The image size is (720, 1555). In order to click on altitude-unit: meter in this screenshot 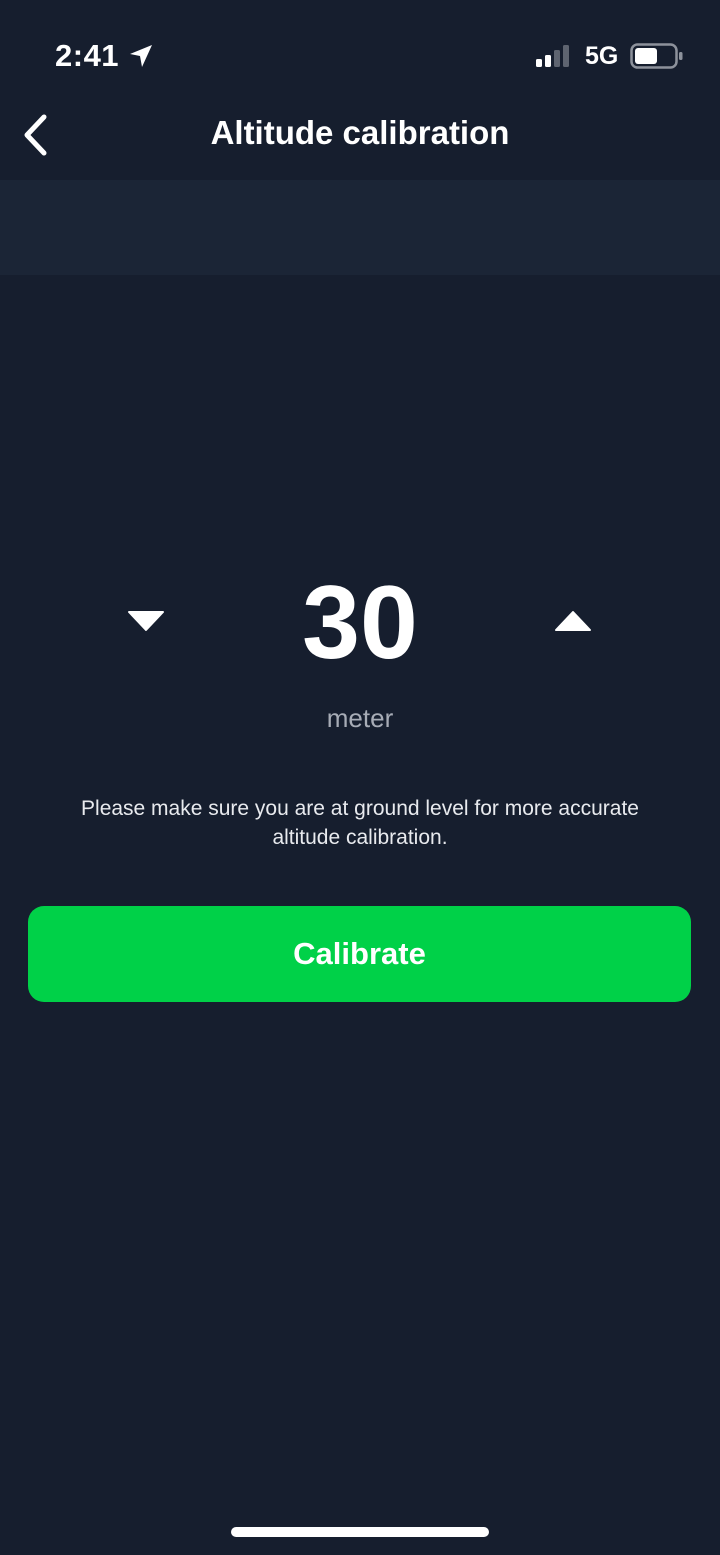, I will do `click(360, 718)`.